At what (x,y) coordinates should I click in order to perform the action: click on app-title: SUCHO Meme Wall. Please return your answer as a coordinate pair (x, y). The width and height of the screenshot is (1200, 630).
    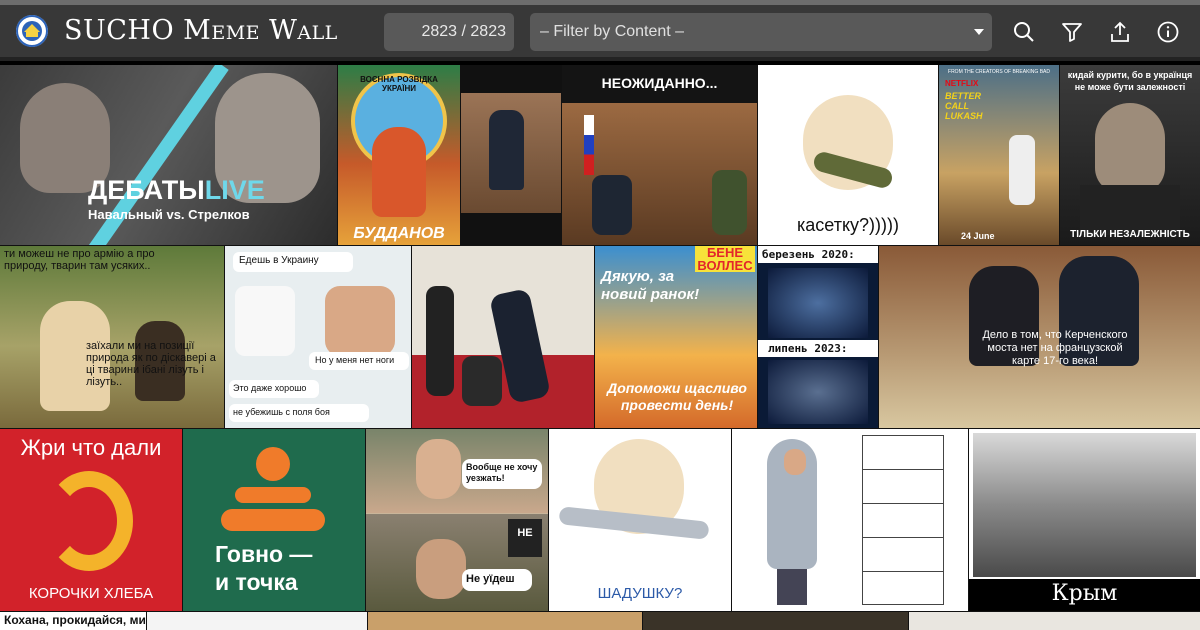
    Looking at the image, I should click on (201, 30).